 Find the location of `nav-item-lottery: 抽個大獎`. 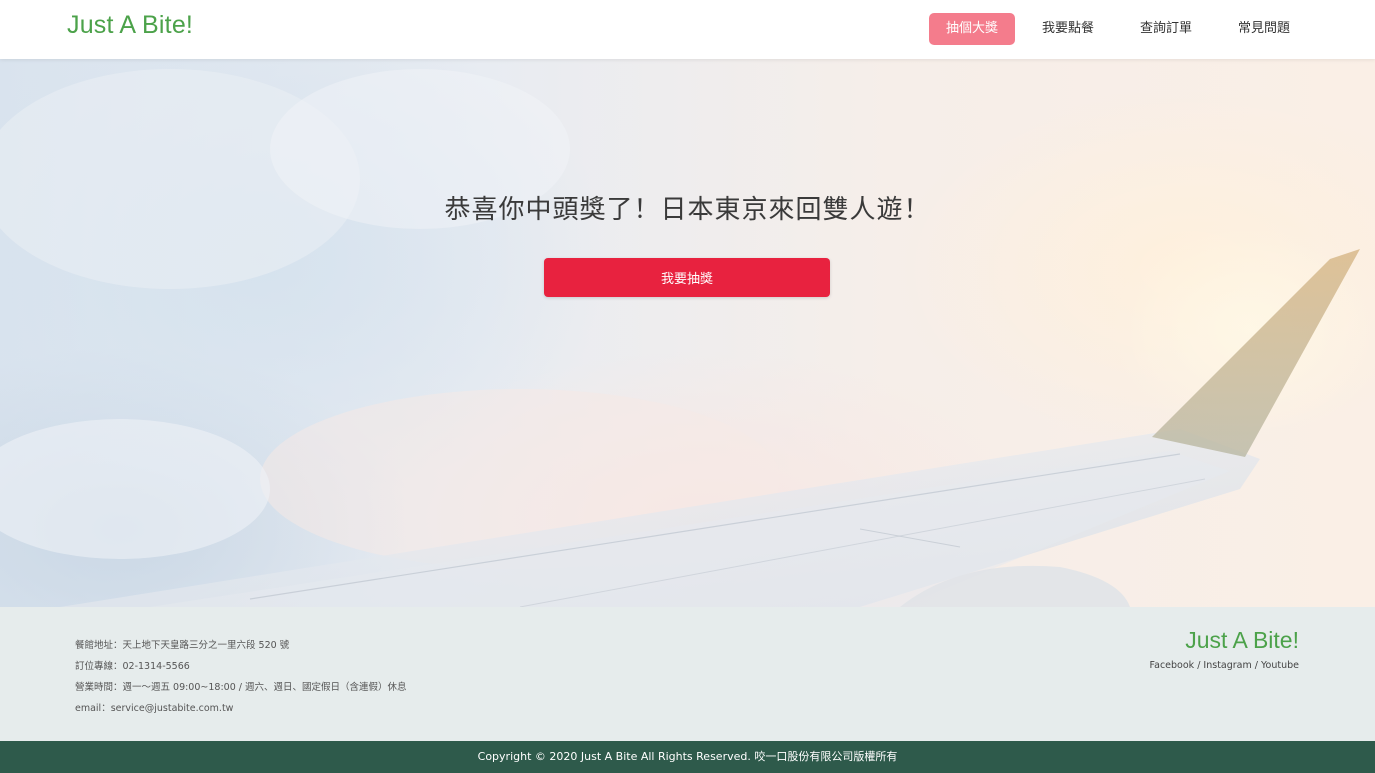

nav-item-lottery: 抽個大獎 is located at coordinates (971, 29).